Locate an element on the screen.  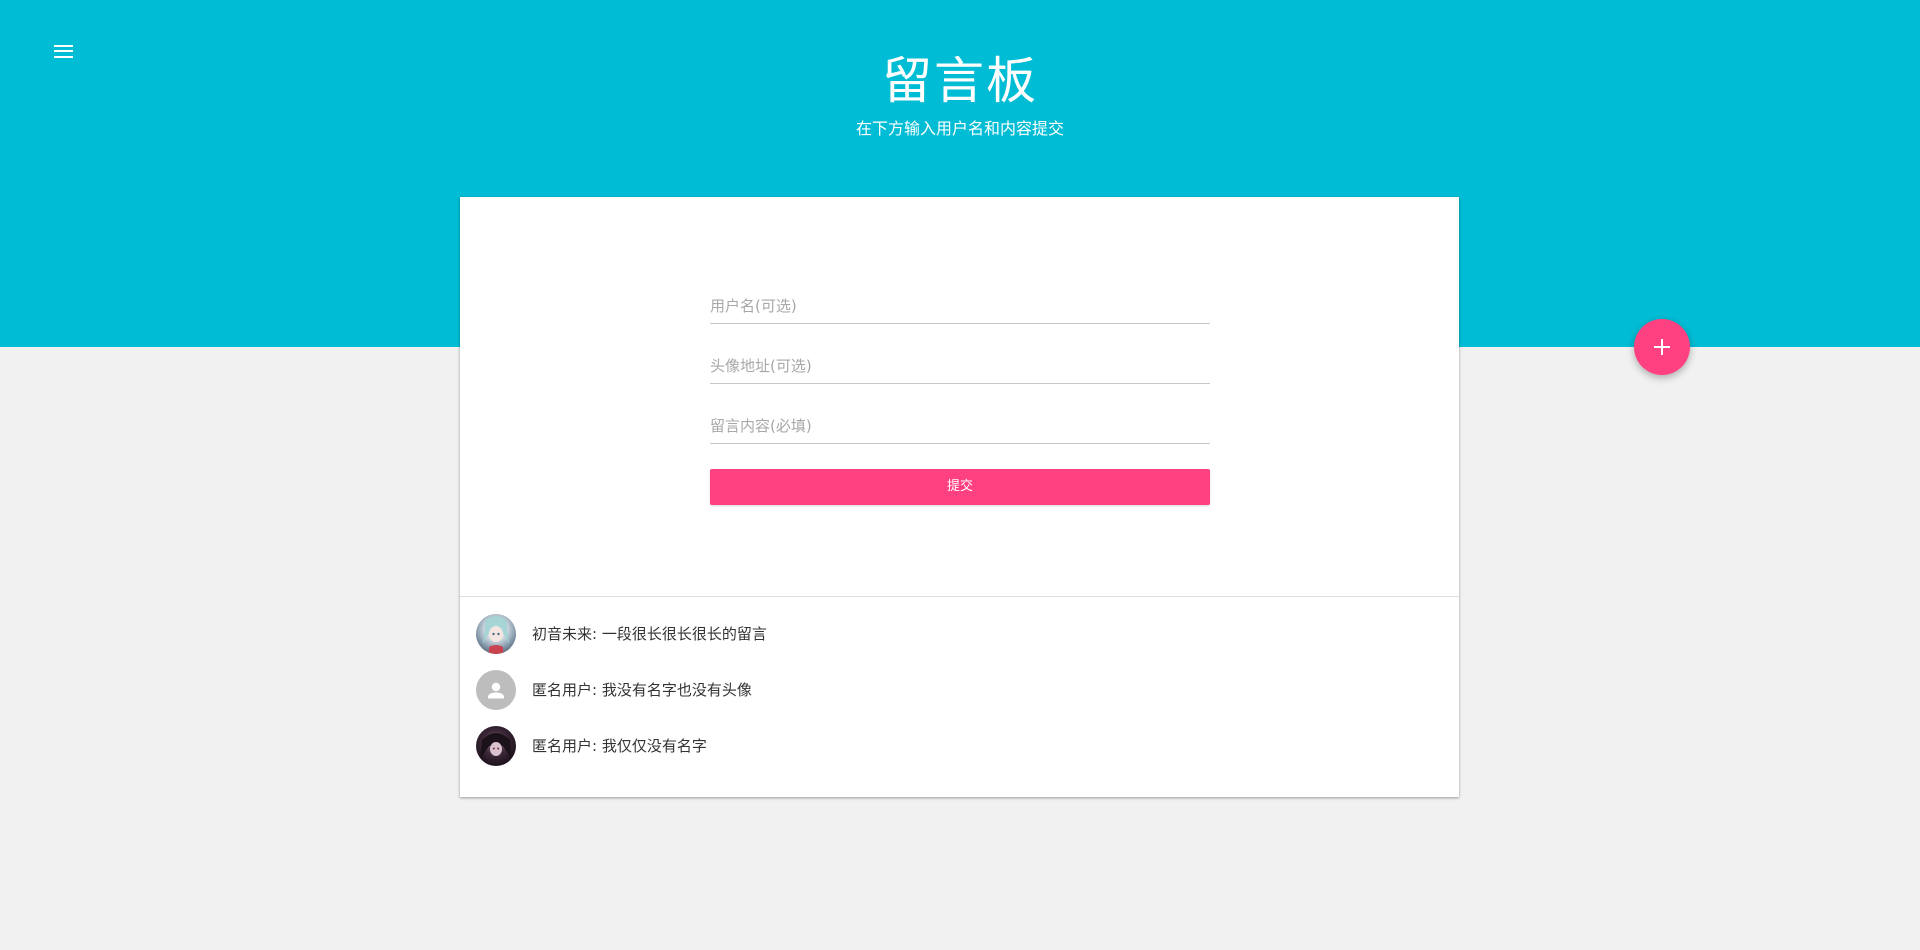
username-input is located at coordinates (960, 306).